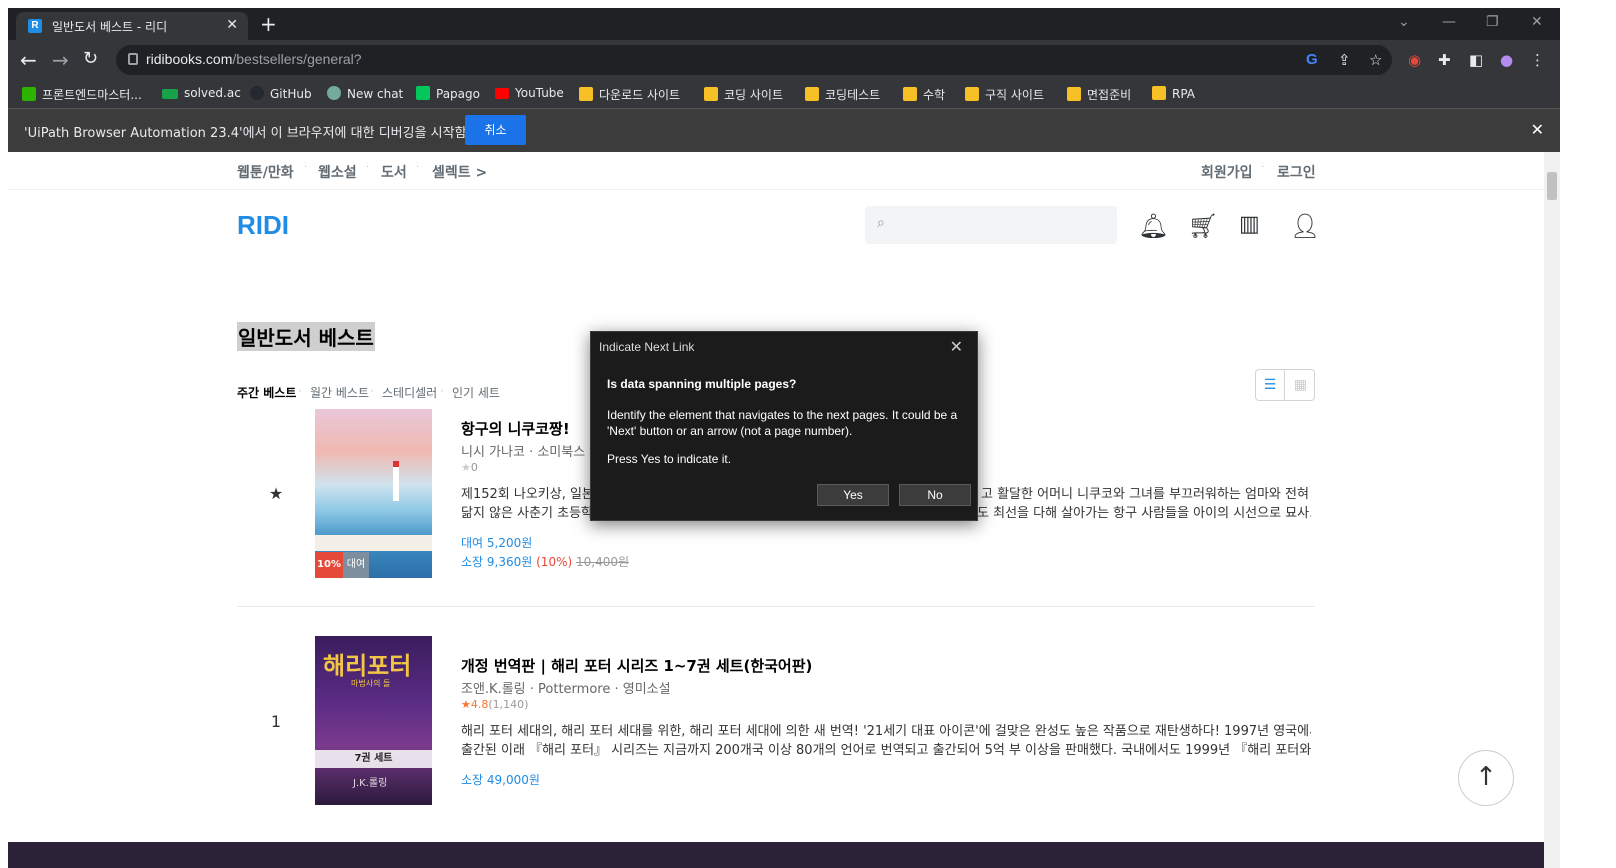 Image resolution: width=1616 pixels, height=868 pixels. What do you see at coordinates (356, 565) in the screenshot?
I see `rental-badge: 대여` at bounding box center [356, 565].